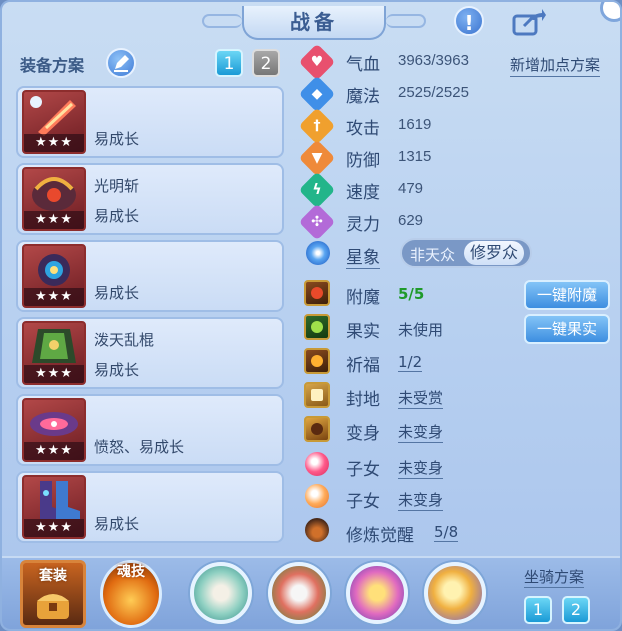 This screenshot has width=622, height=631. What do you see at coordinates (363, 366) in the screenshot?
I see `enhance-label: 祈福` at bounding box center [363, 366].